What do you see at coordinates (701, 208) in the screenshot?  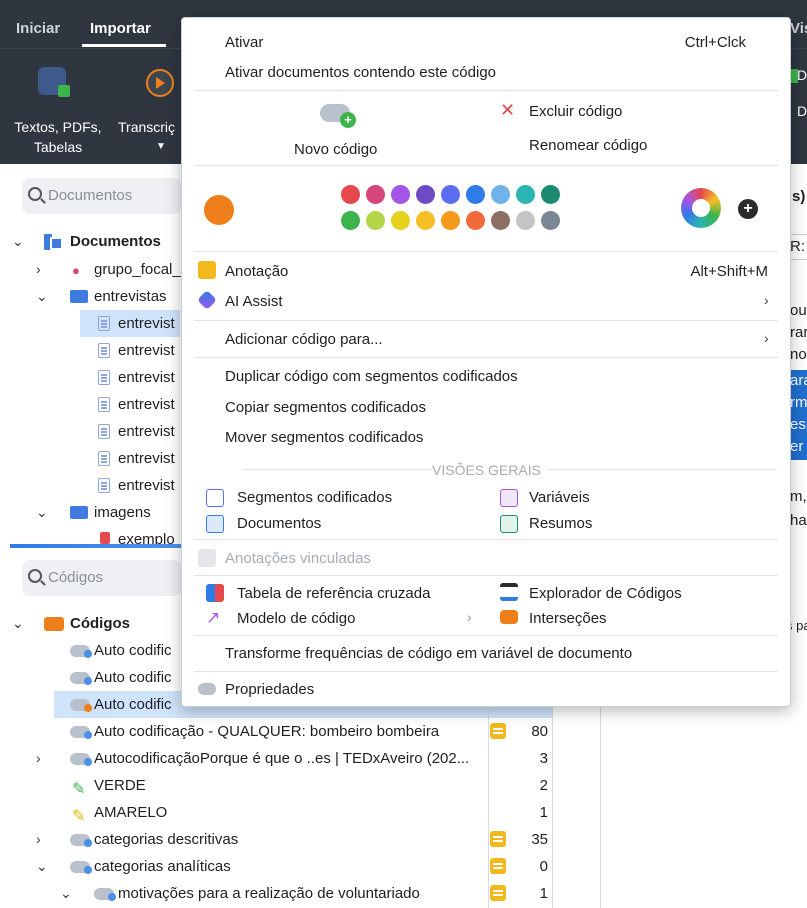 I see `color-wheel-icon` at bounding box center [701, 208].